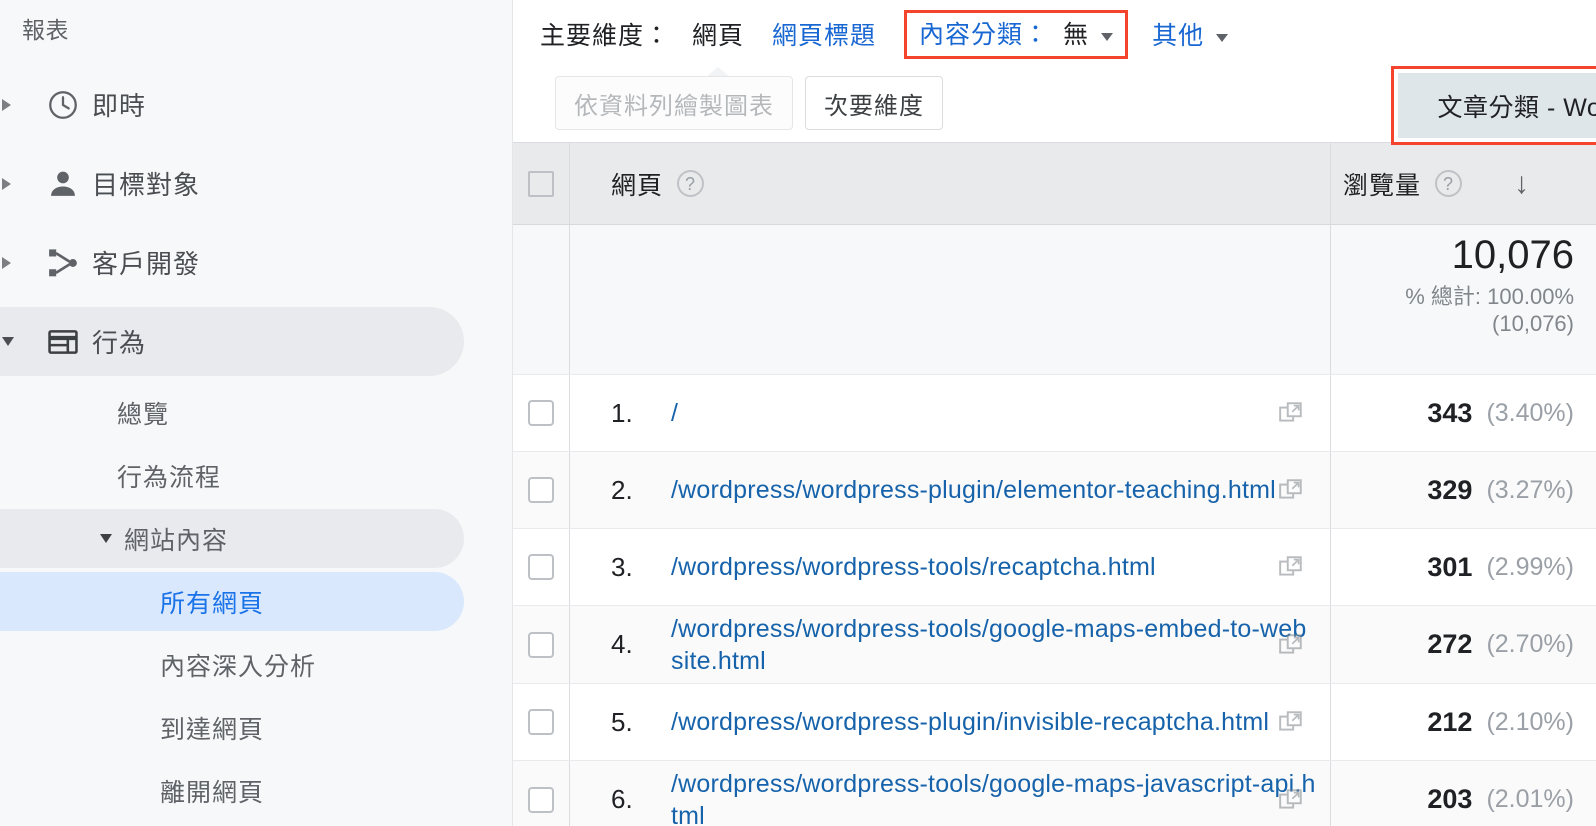  What do you see at coordinates (212, 729) in the screenshot?
I see `sidebar-subitem-label: 到達網頁` at bounding box center [212, 729].